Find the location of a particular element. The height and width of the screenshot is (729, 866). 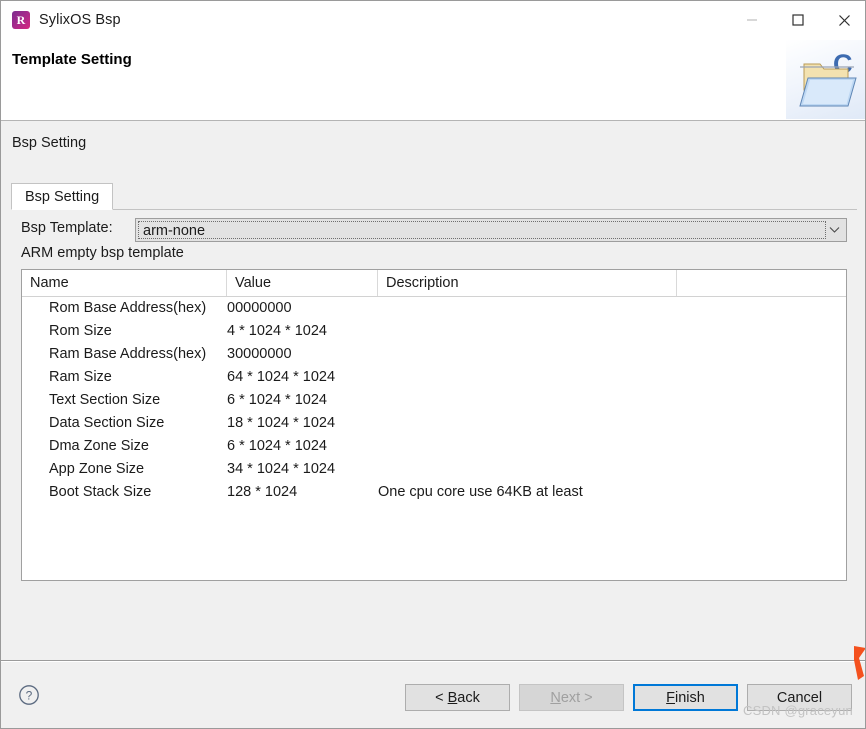

app-icon: R is located at coordinates (21, 20).